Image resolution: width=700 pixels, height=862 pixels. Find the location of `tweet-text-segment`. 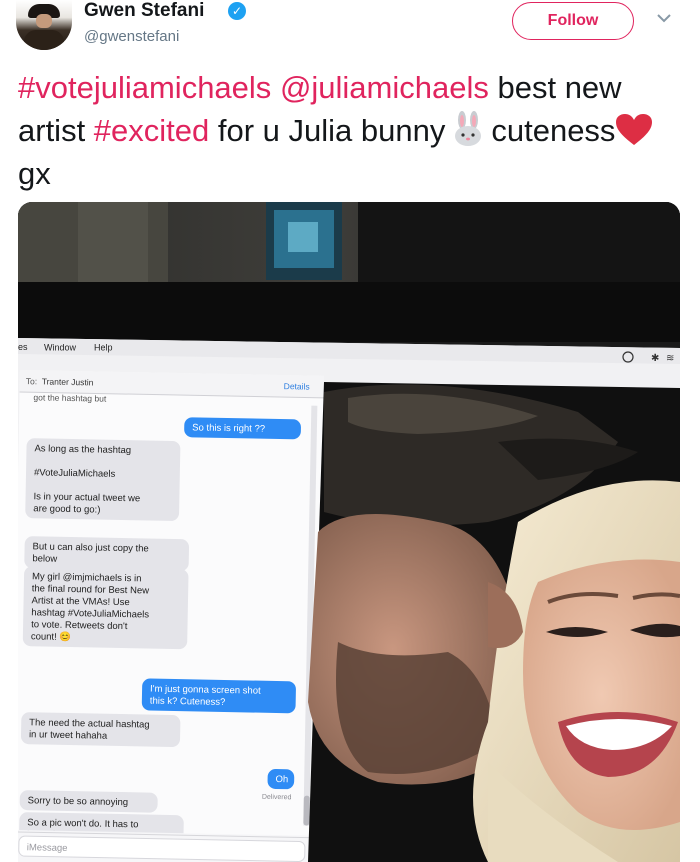

tweet-text-segment is located at coordinates (275, 87).